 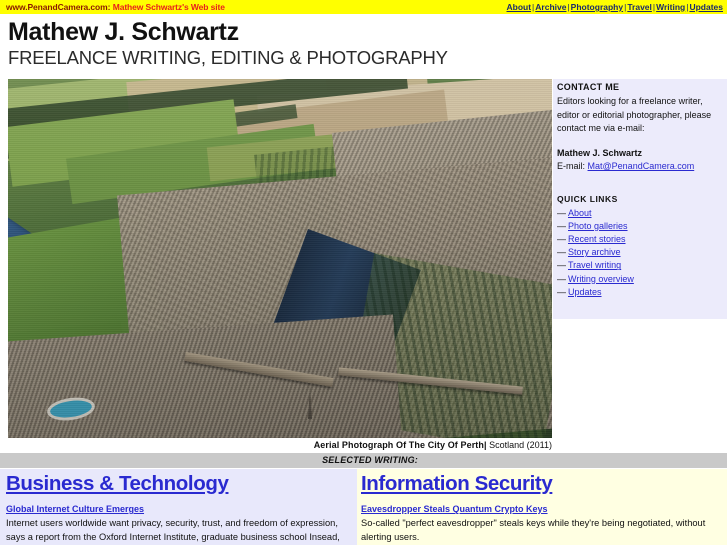 What do you see at coordinates (550, 7) in the screenshot?
I see `top-nav-archive: Archive` at bounding box center [550, 7].